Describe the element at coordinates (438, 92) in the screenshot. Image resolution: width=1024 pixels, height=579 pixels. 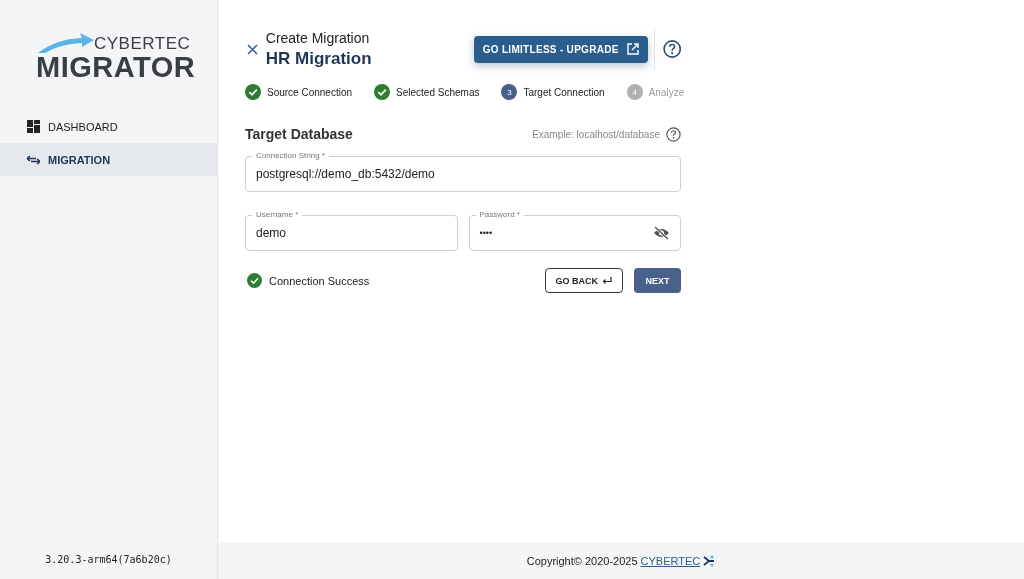
I see `step-label: Selected Schemas` at that location.